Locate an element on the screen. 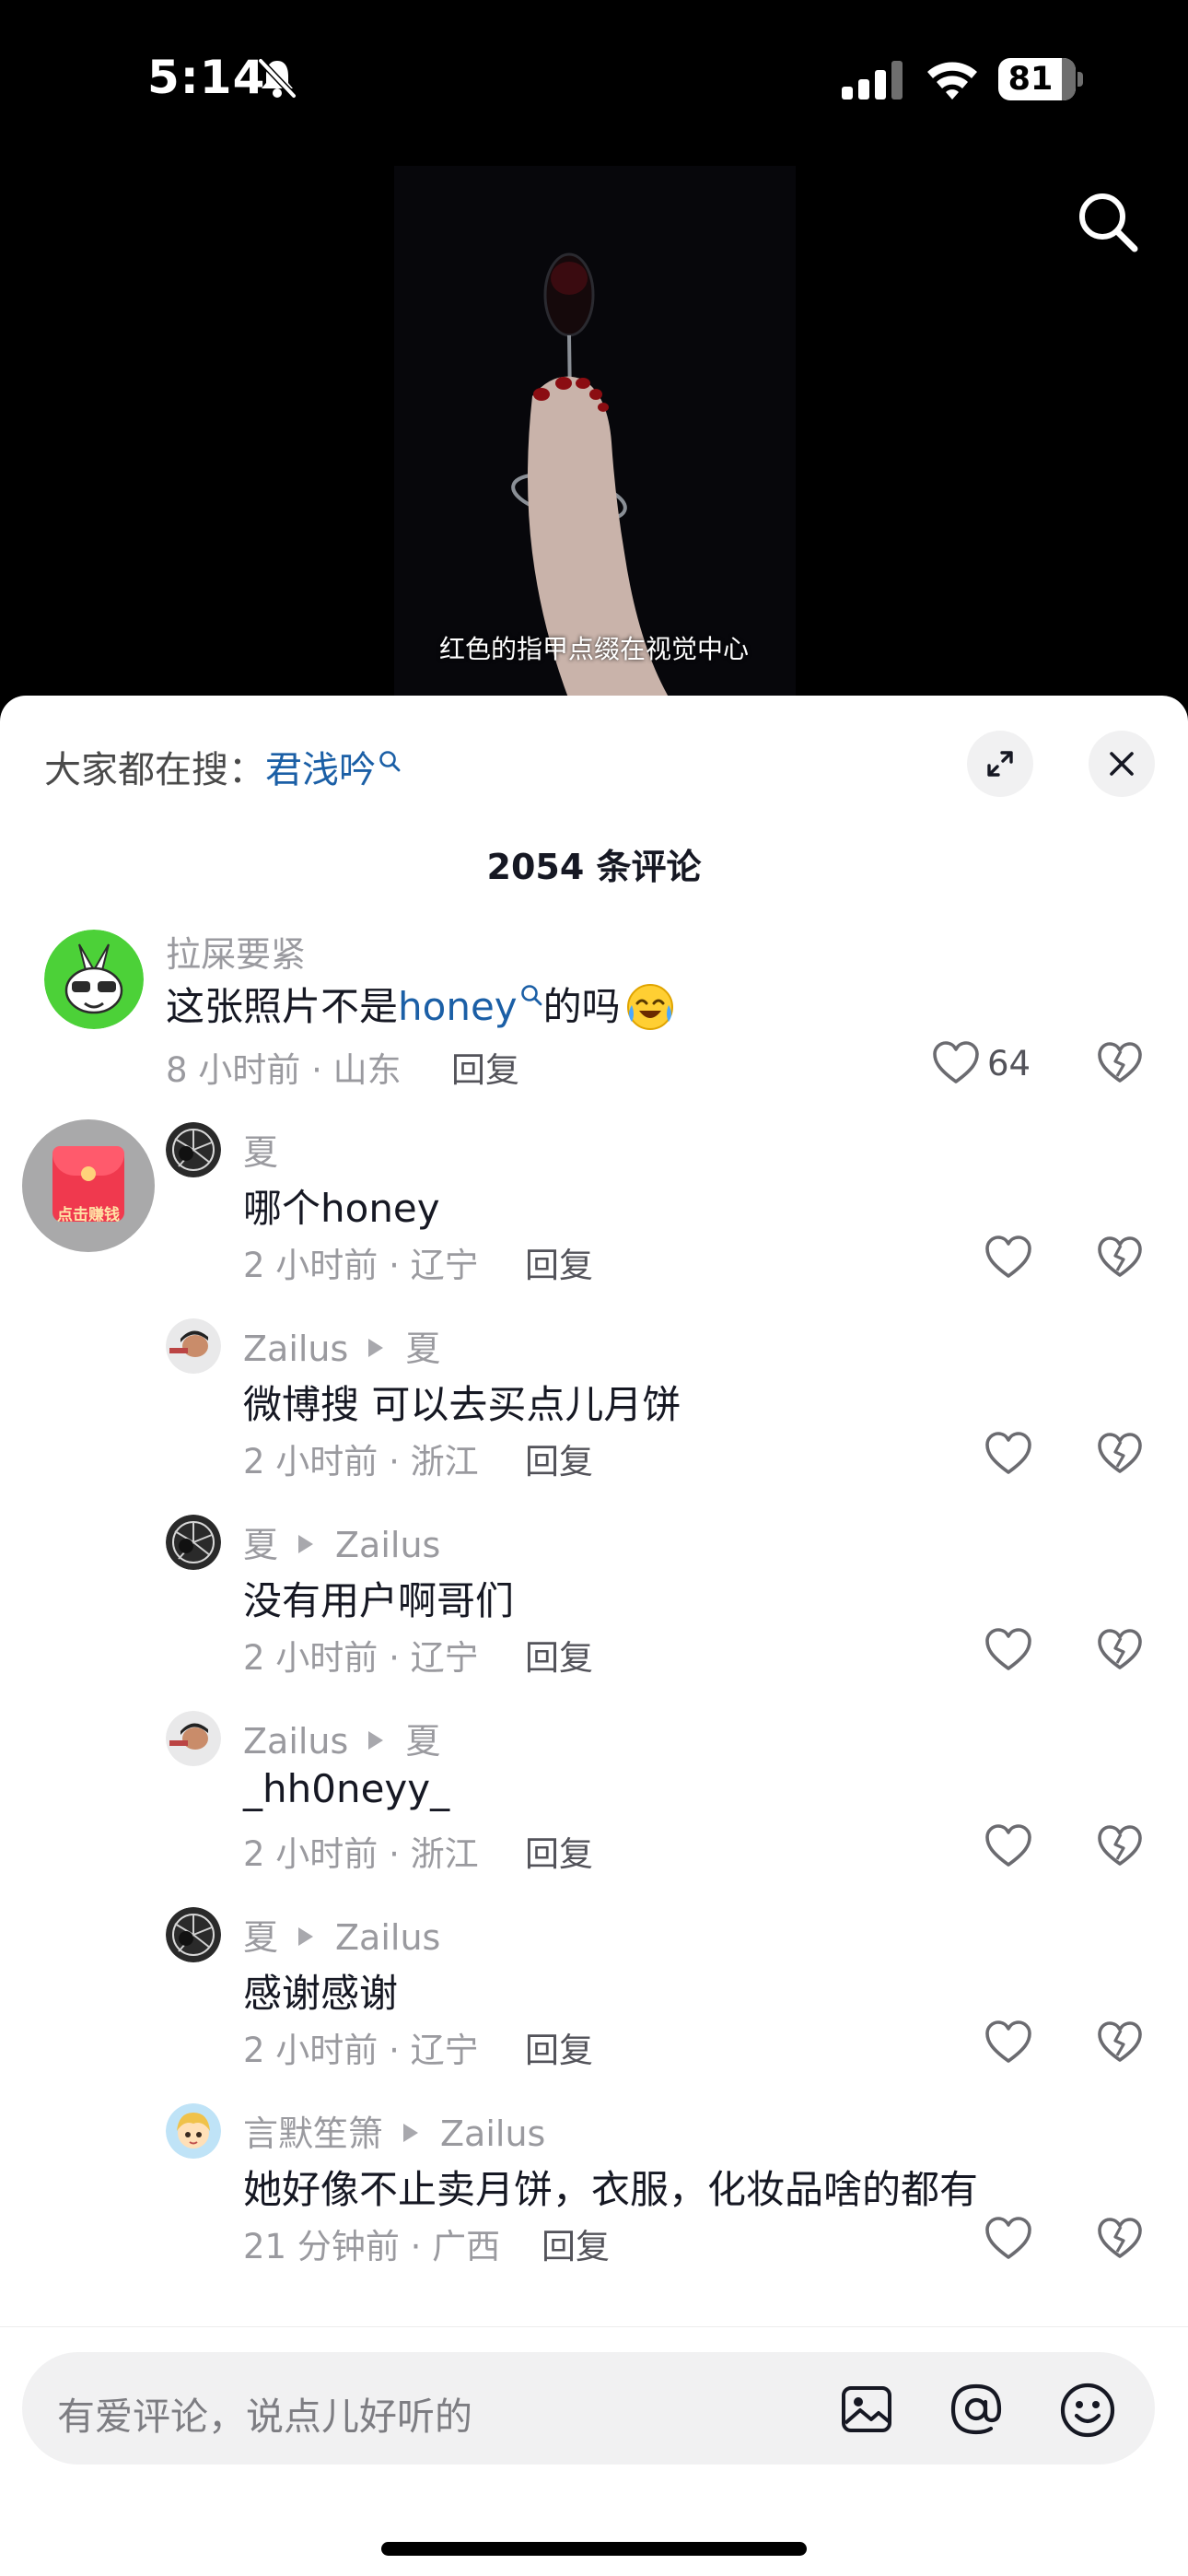 The image size is (1188, 2576). cellular-signal-icon is located at coordinates (872, 80).